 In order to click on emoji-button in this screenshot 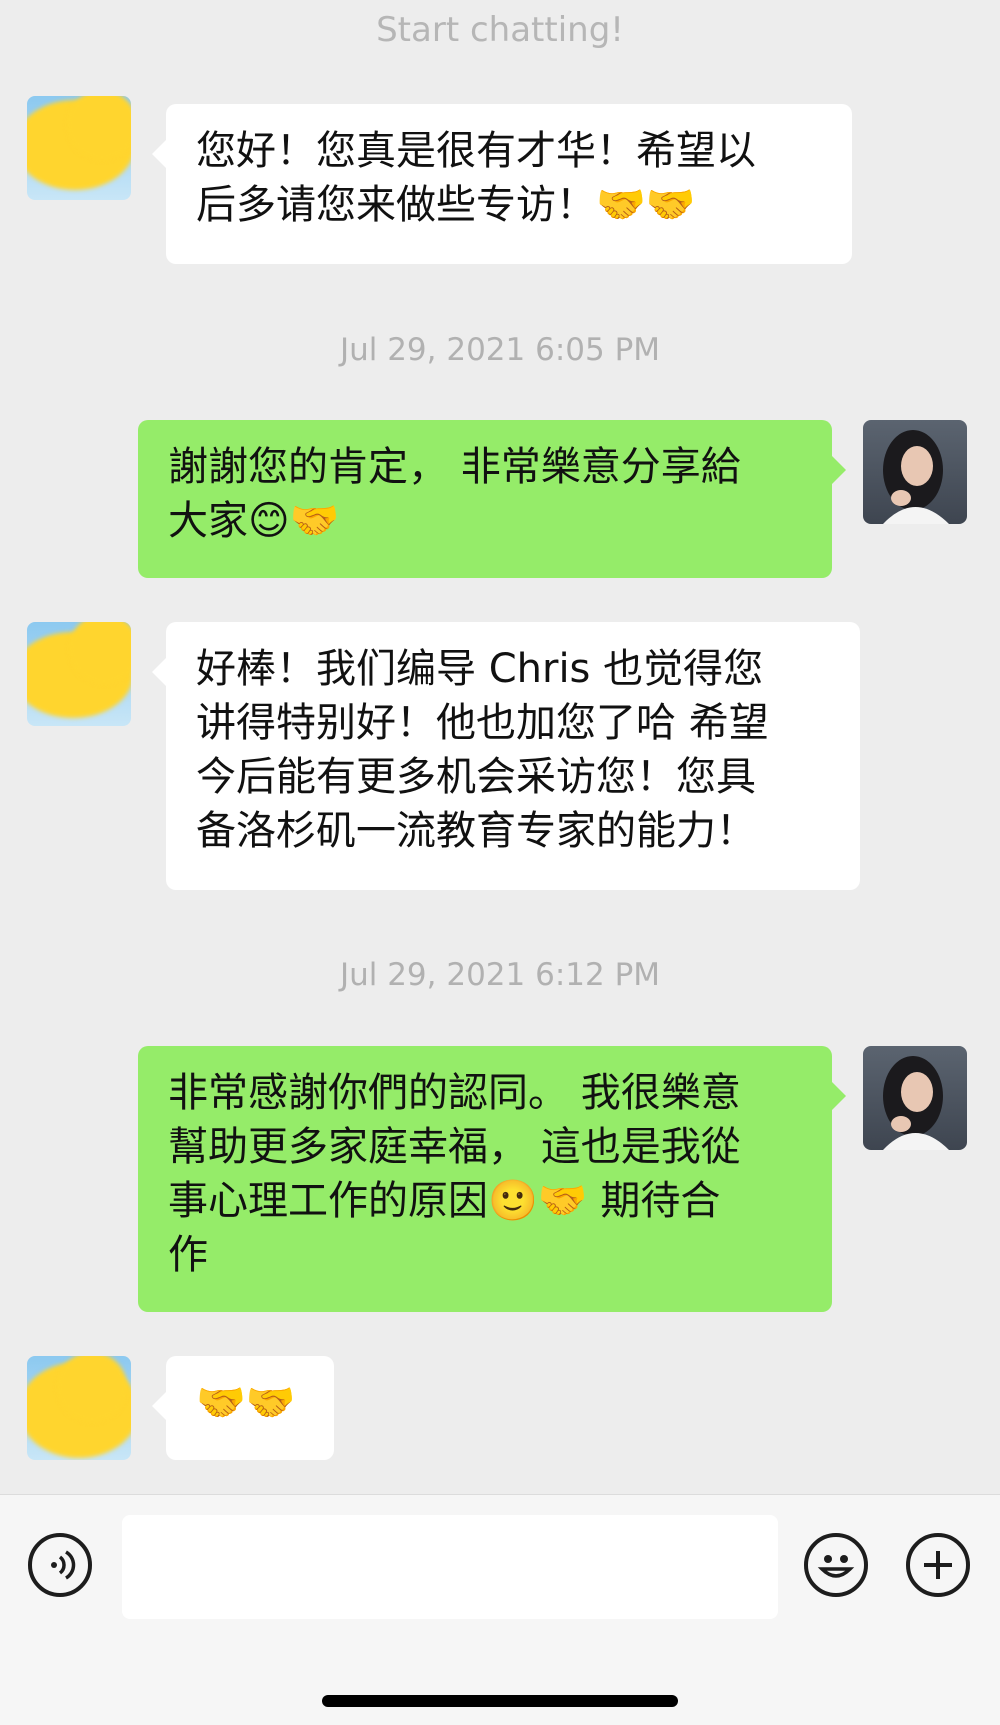, I will do `click(836, 1565)`.